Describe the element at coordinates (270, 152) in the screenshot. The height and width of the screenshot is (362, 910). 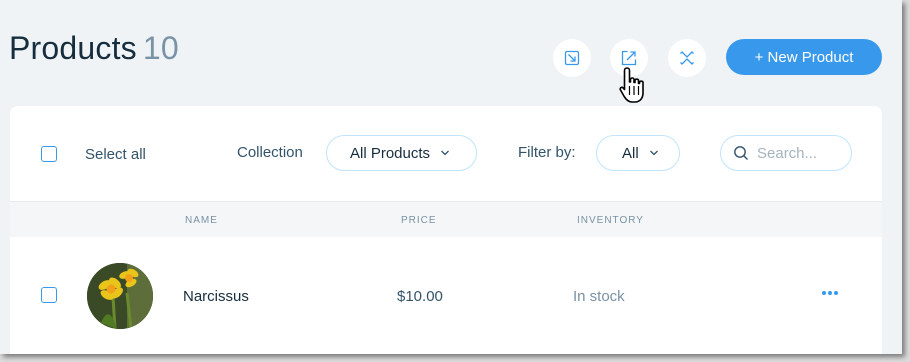
I see `collection-label: Collection` at that location.